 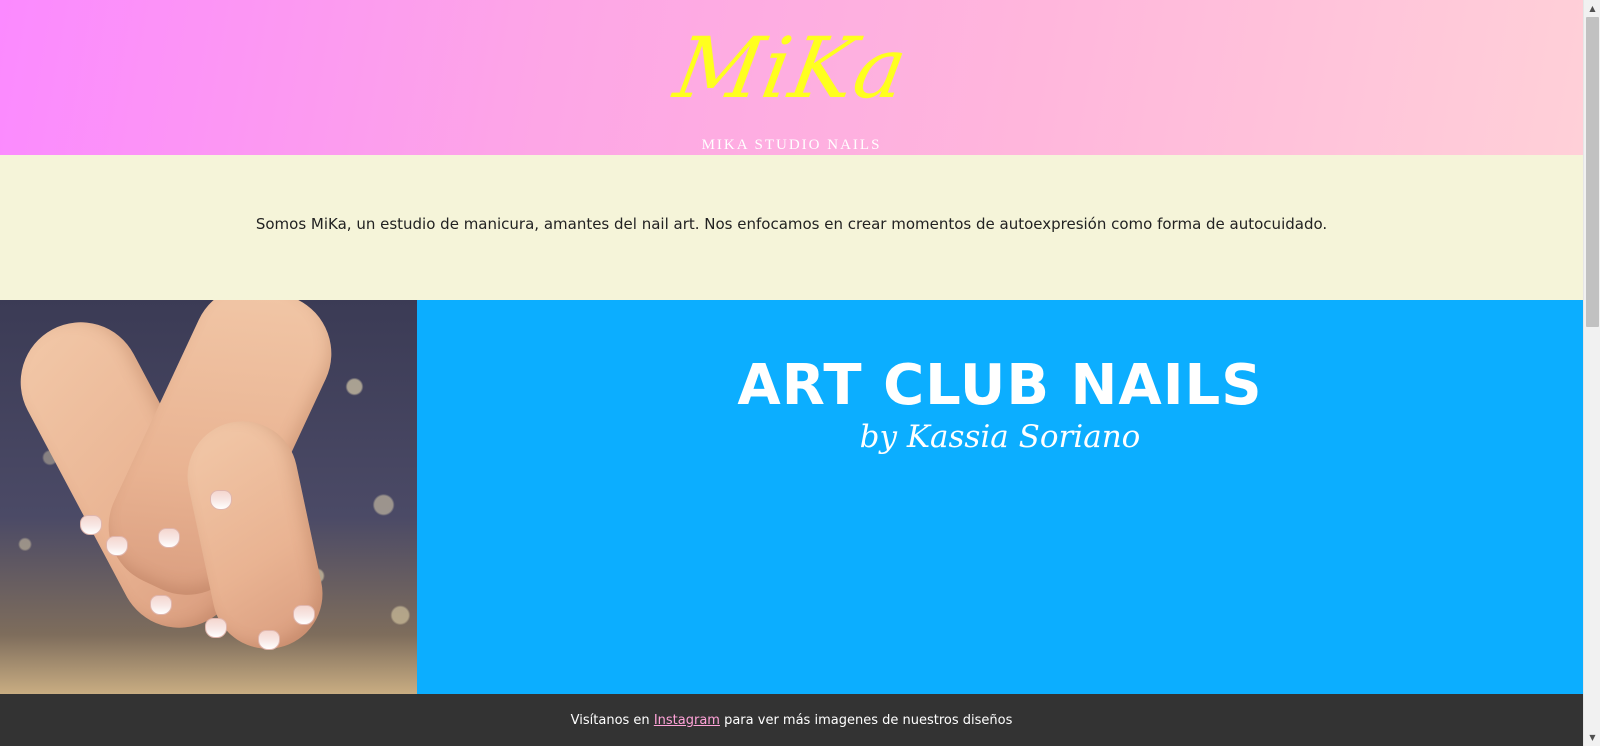 I want to click on scroll-thumb, so click(x=1592, y=172).